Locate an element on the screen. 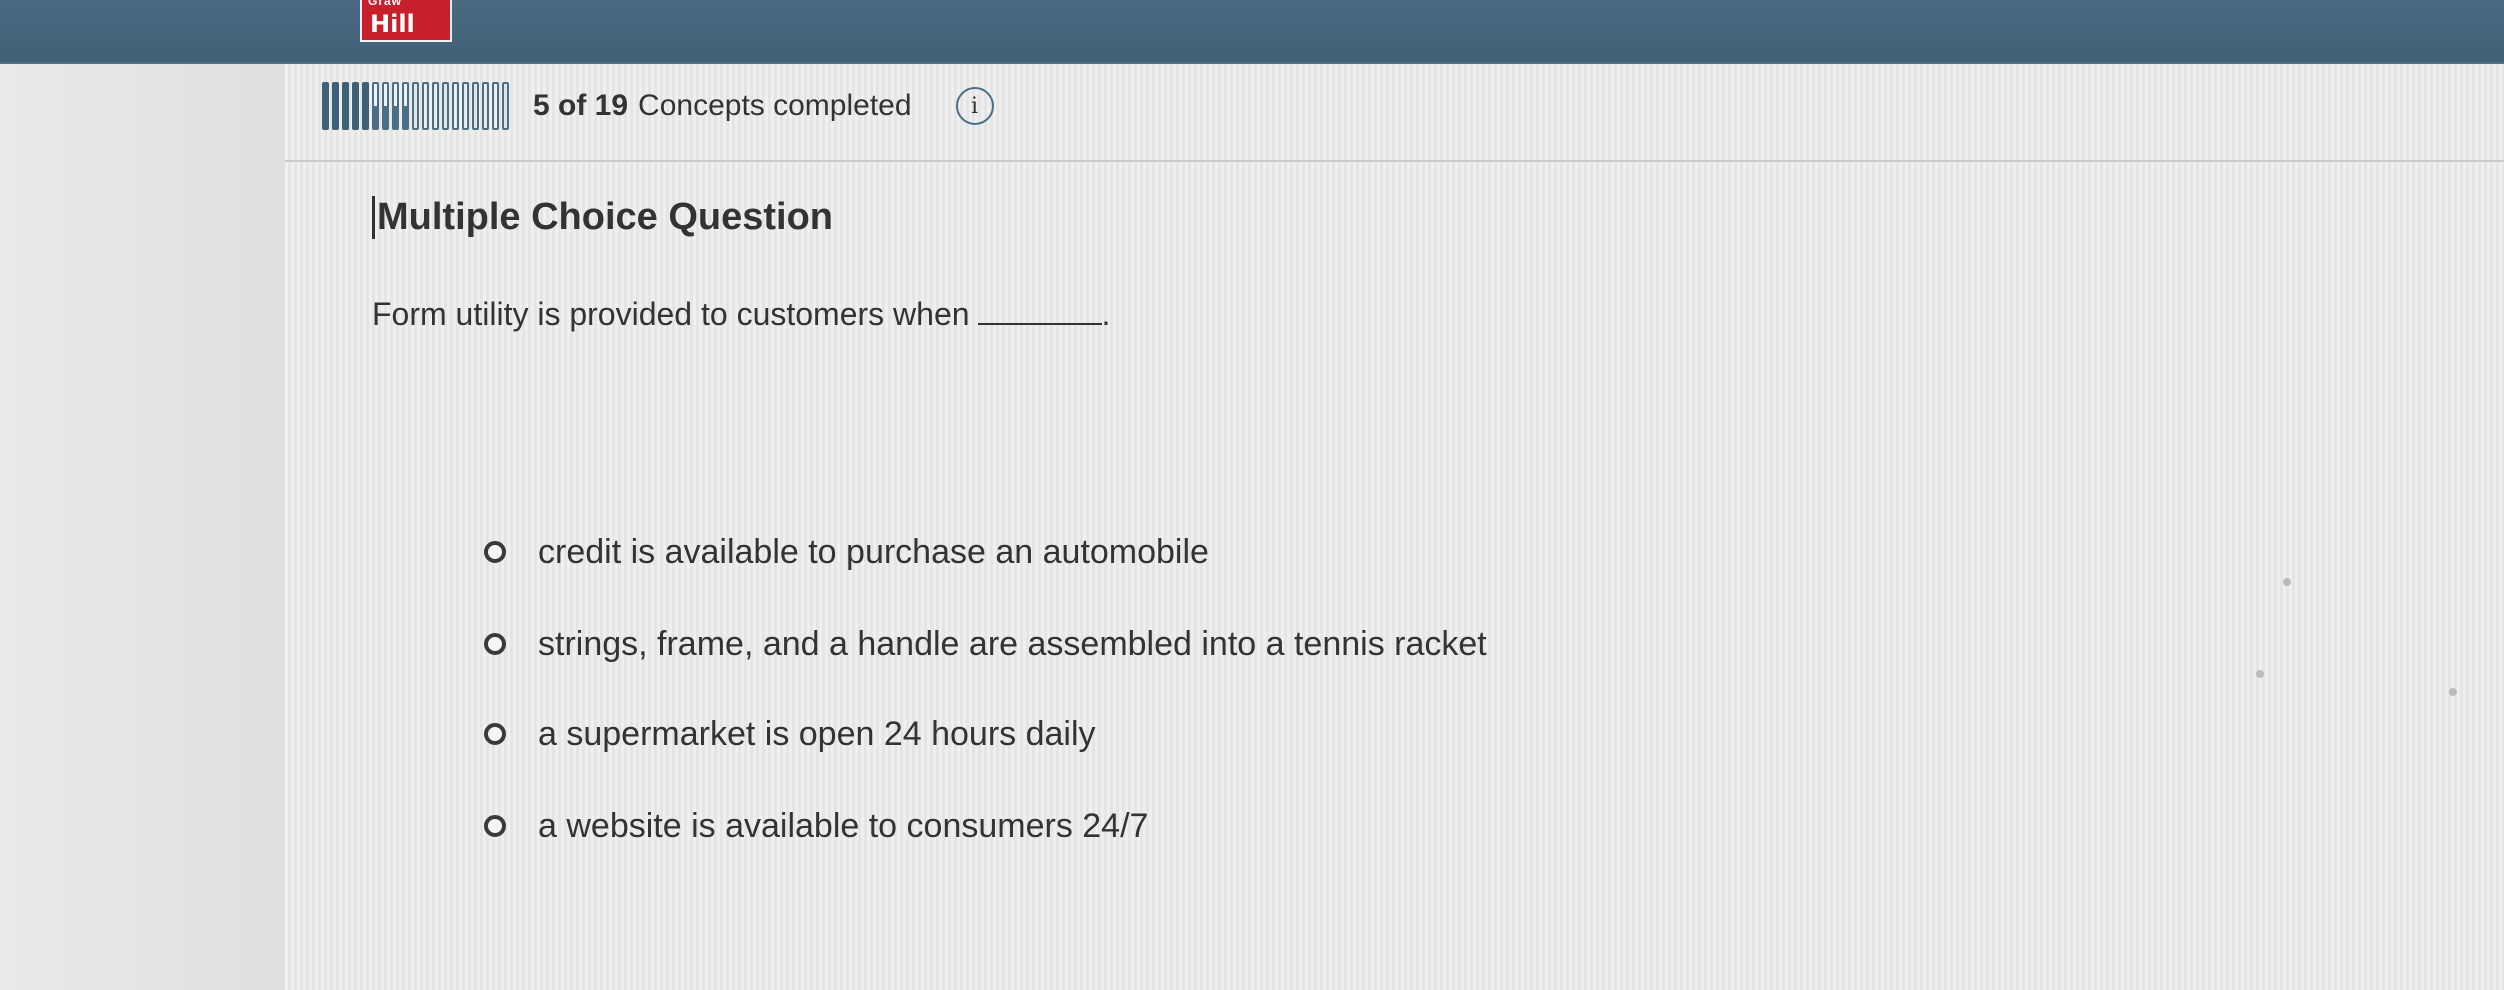 This screenshot has height=990, width=2504. left-gutter is located at coordinates (142, 527).